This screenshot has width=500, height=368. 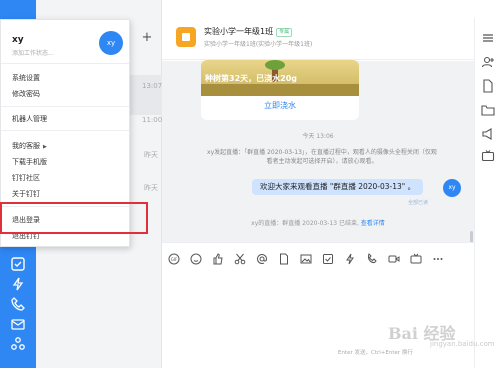 I want to click on water-now-link: 立即浇水, so click(x=280, y=105).